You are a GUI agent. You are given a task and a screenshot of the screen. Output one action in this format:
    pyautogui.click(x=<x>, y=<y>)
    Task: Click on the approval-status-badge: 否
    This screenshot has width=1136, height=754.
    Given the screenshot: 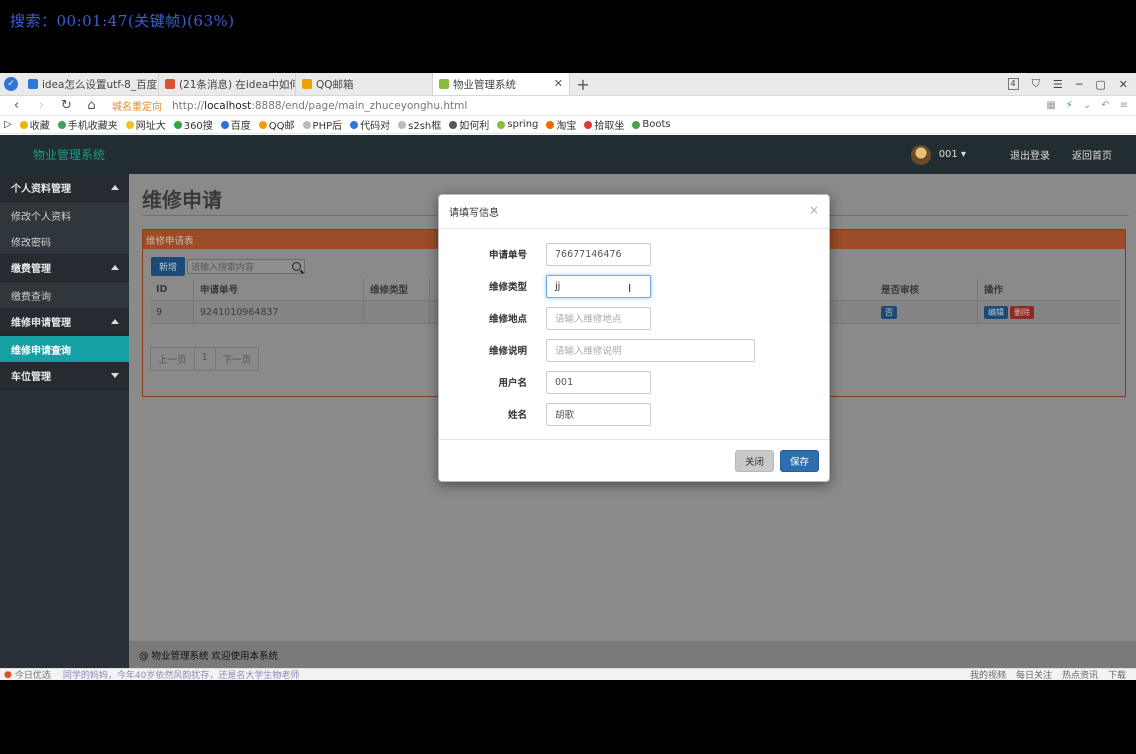 What is the action you would take?
    pyautogui.click(x=889, y=312)
    